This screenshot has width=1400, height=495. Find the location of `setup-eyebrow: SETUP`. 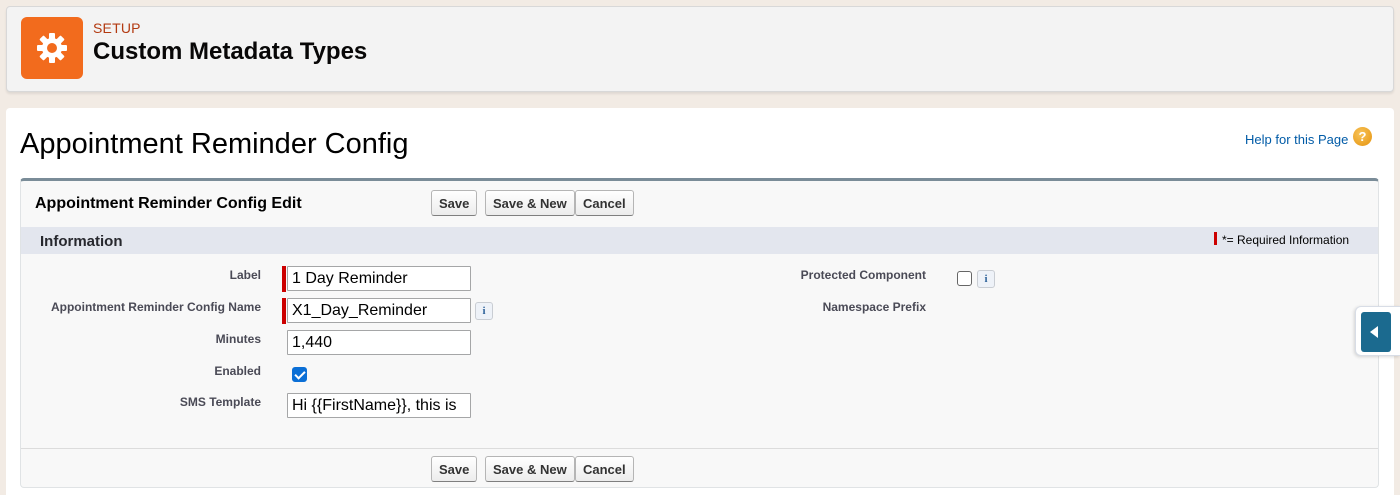

setup-eyebrow: SETUP is located at coordinates (117, 28).